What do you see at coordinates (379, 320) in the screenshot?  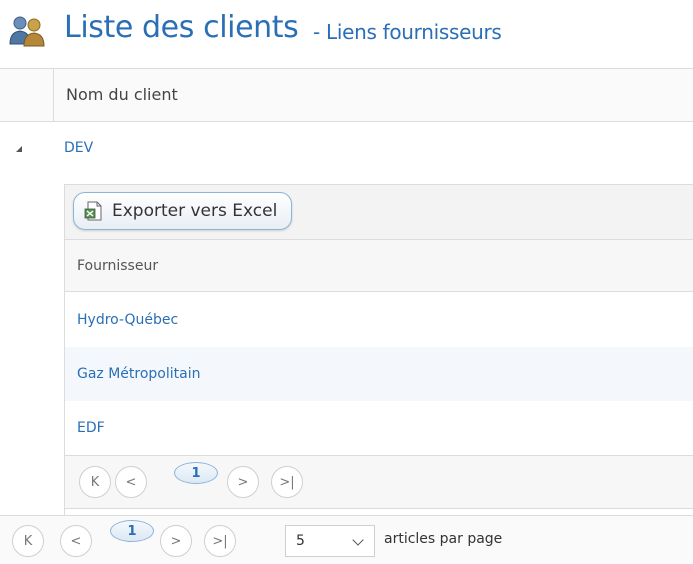 I see `table-row: Hydro-Québec` at bounding box center [379, 320].